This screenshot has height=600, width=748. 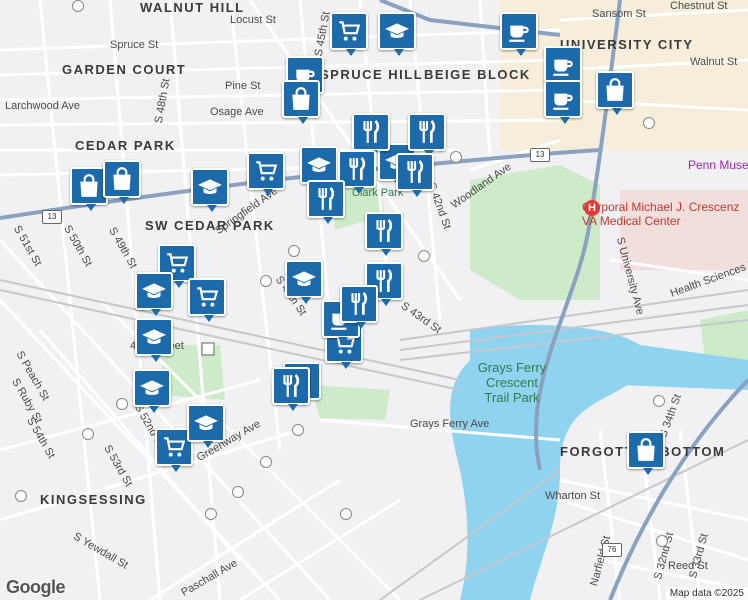 What do you see at coordinates (192, 7) in the screenshot?
I see `neighborhood-label: WALNUT HILL` at bounding box center [192, 7].